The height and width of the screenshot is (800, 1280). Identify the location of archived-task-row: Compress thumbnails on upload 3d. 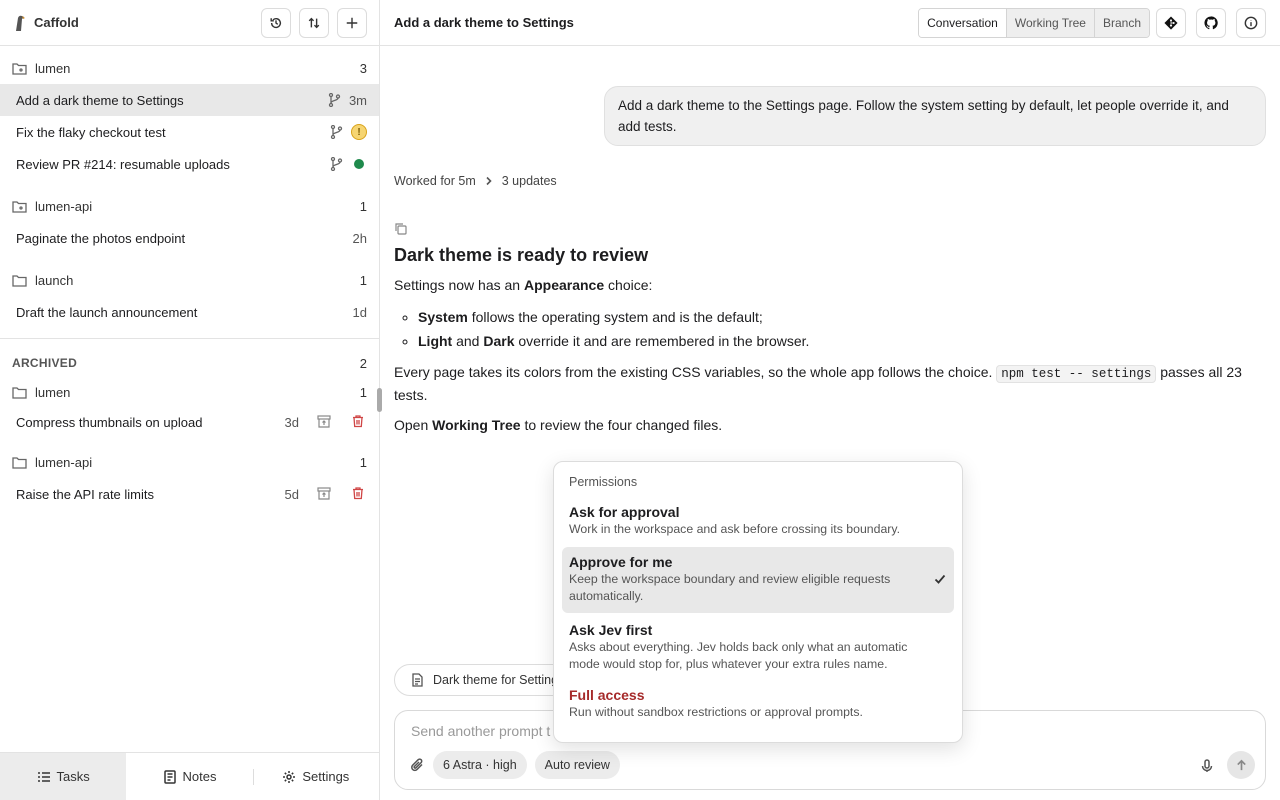
(189, 422).